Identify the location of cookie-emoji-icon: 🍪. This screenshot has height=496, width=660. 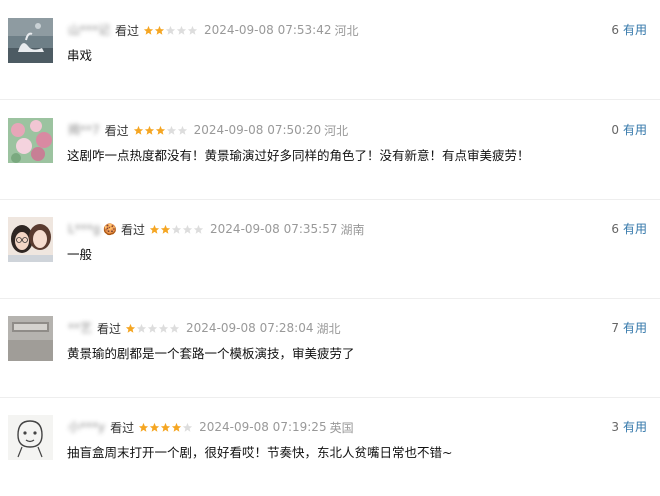
(110, 229).